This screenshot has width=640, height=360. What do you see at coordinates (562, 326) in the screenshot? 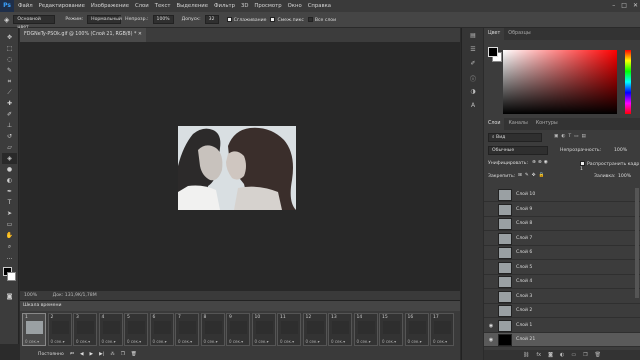
I see `layer-row: ◉ Слой 1` at bounding box center [562, 326].